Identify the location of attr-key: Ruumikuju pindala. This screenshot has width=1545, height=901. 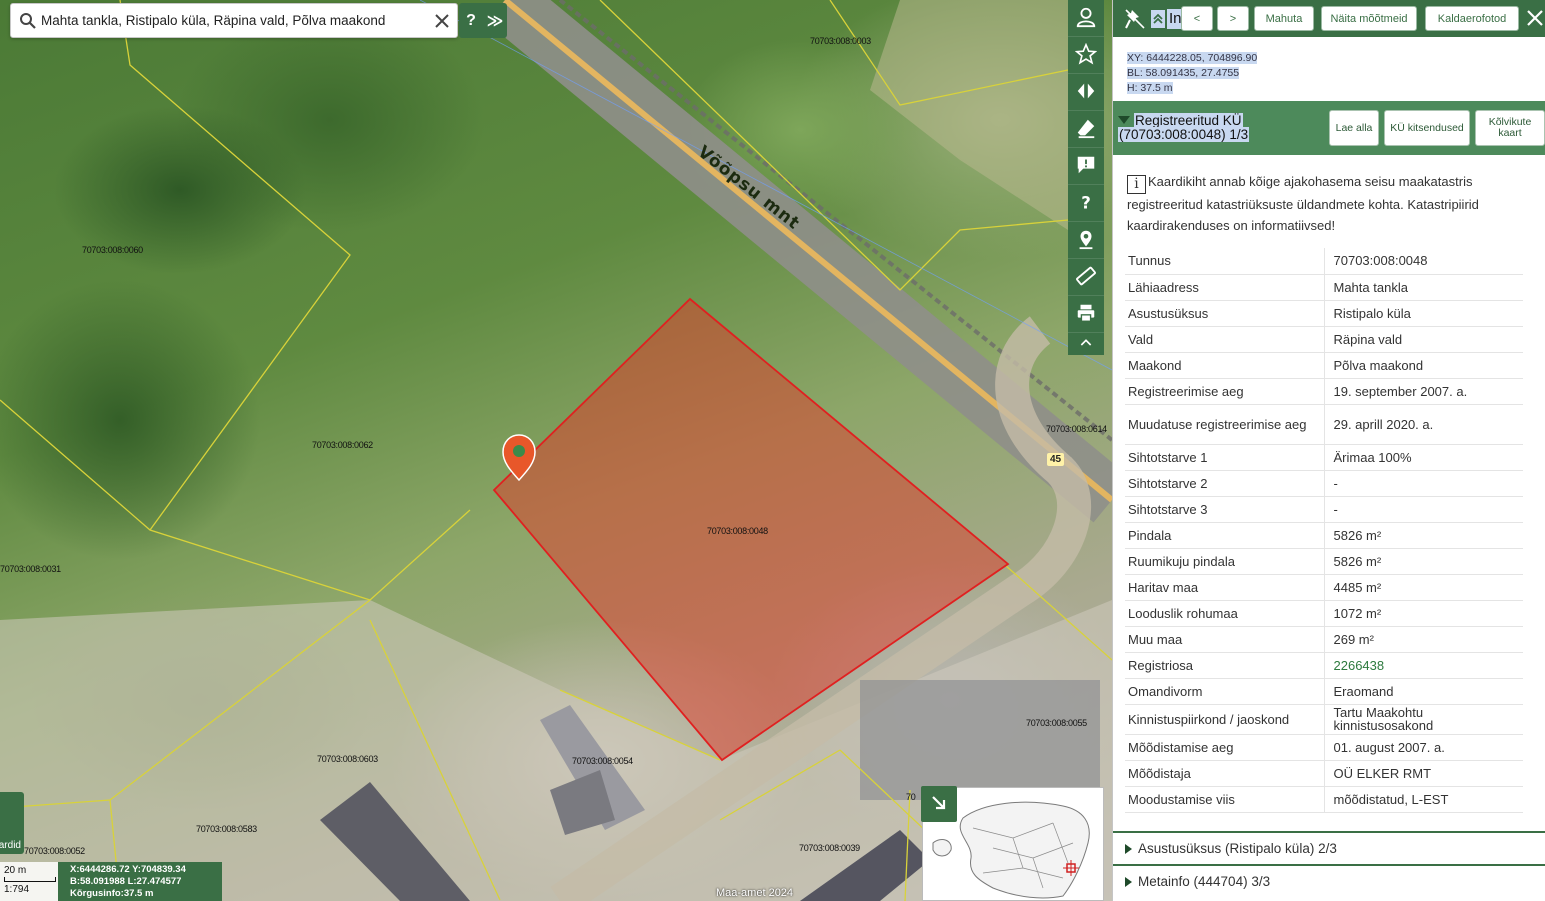
(1225, 561).